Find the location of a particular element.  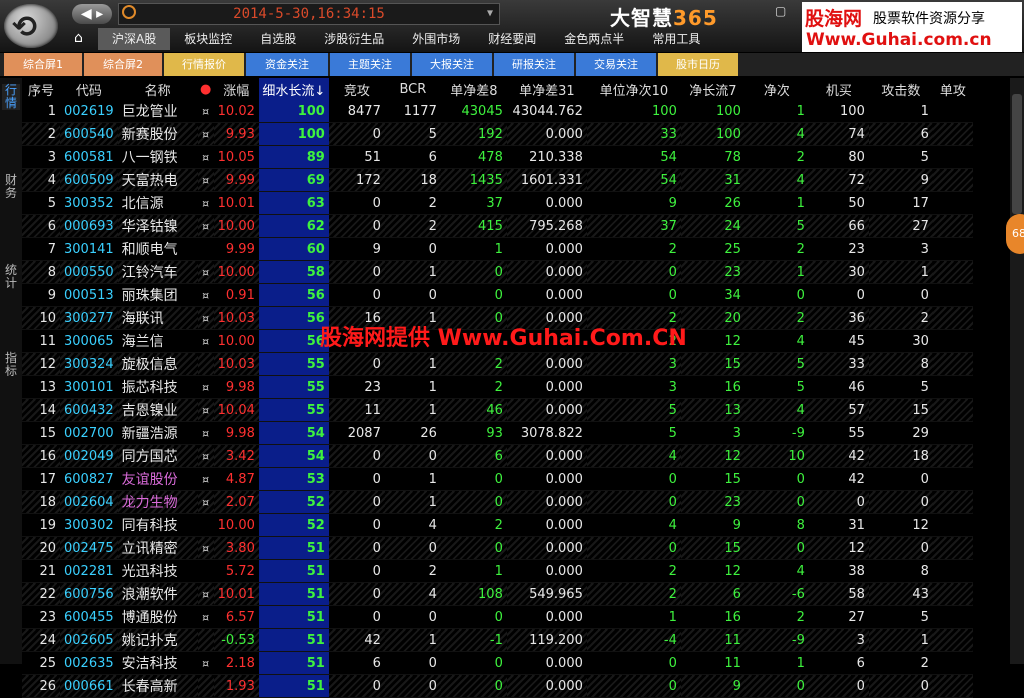

table-cell-0: 14 is located at coordinates (41, 410).